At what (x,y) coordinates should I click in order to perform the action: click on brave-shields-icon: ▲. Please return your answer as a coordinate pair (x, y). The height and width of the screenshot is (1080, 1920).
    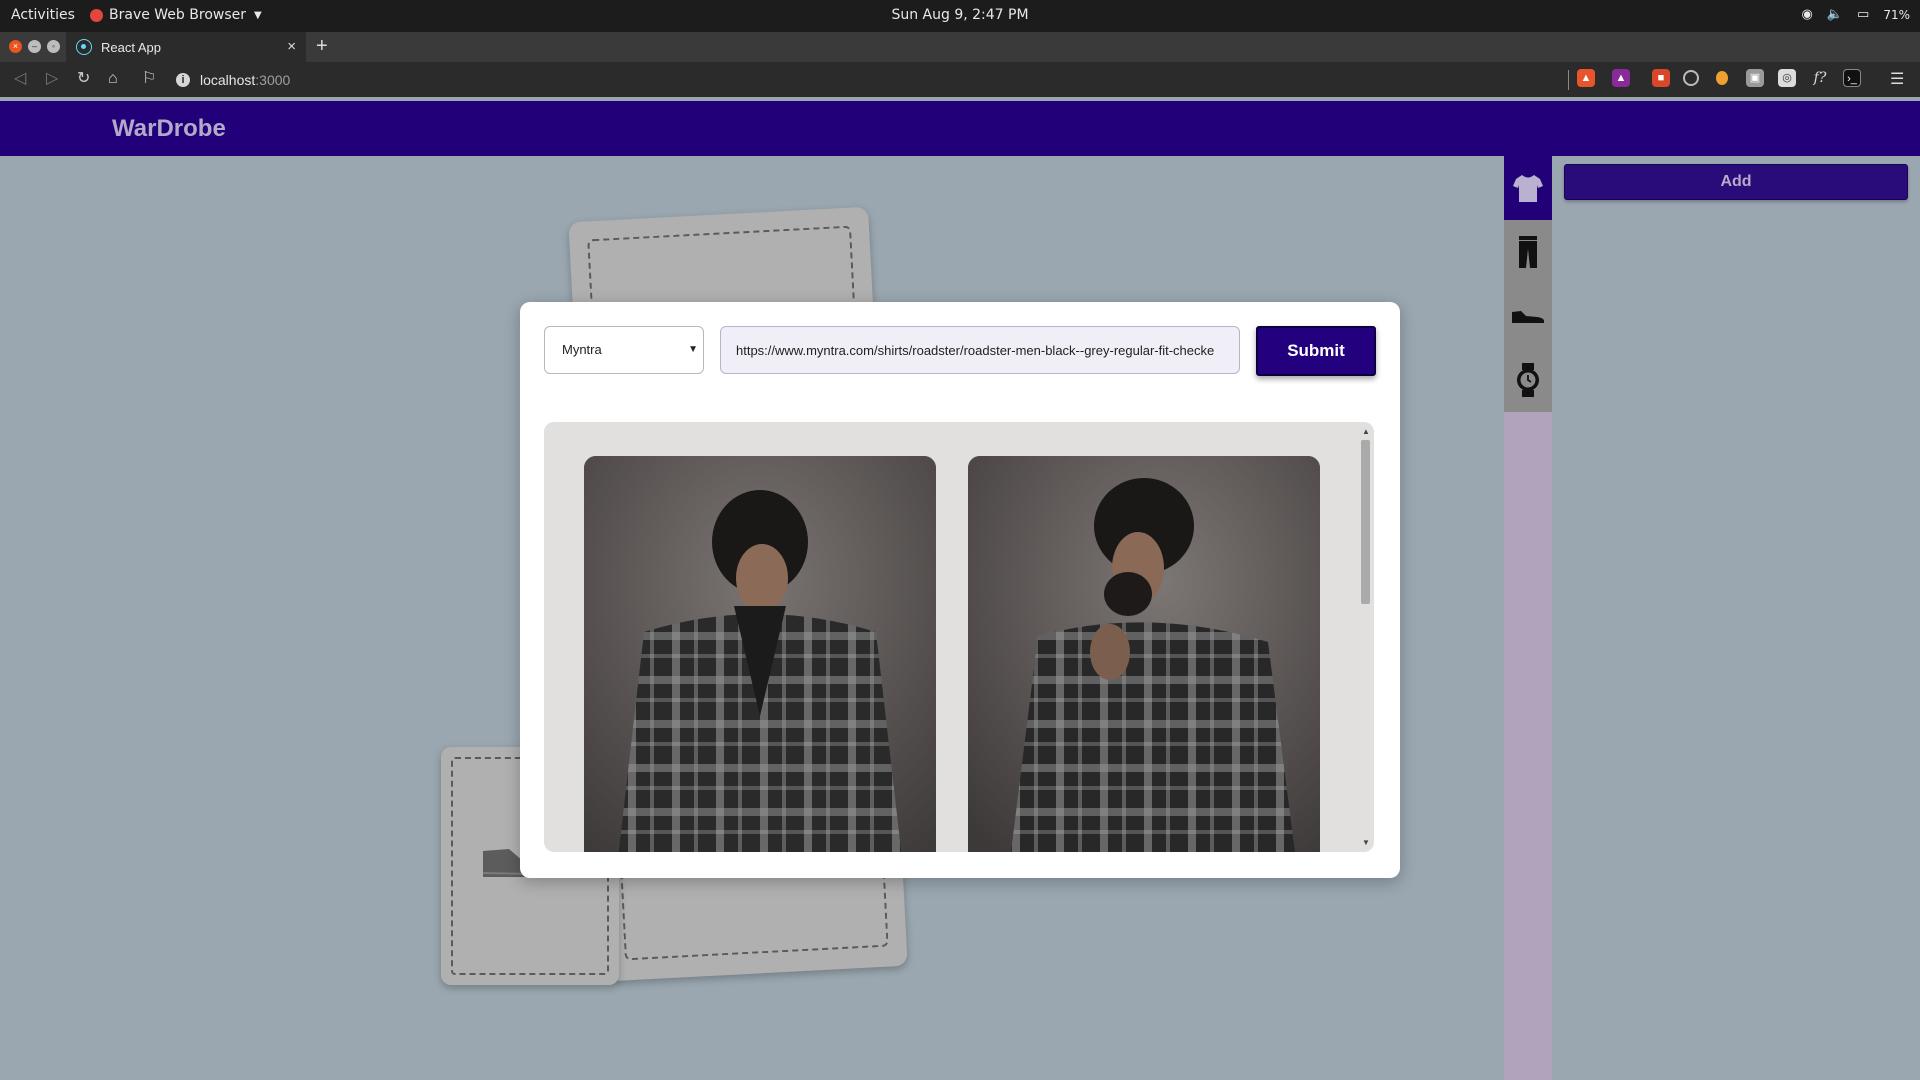
    Looking at the image, I should click on (1586, 78).